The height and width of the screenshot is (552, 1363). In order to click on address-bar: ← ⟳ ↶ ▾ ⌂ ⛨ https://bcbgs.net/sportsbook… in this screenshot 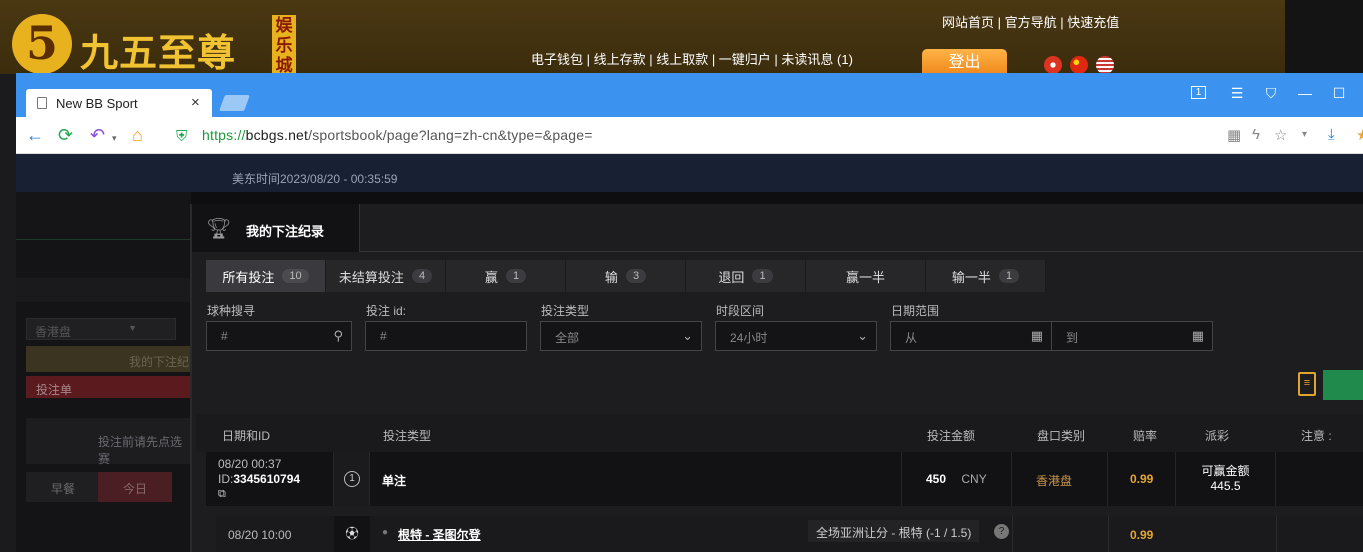, I will do `click(689, 135)`.